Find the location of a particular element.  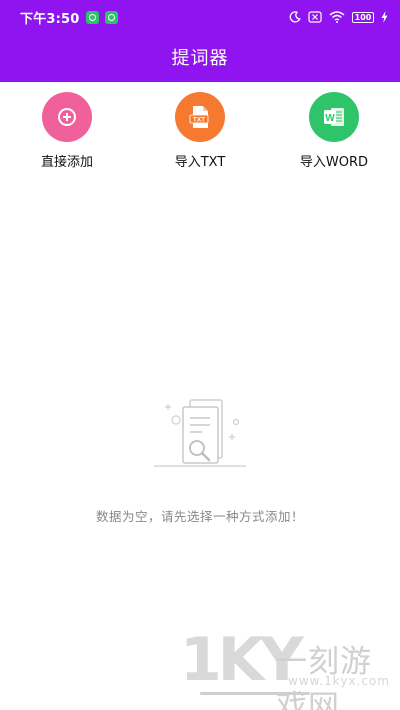

import-txt-circle: TXT is located at coordinates (200, 117).